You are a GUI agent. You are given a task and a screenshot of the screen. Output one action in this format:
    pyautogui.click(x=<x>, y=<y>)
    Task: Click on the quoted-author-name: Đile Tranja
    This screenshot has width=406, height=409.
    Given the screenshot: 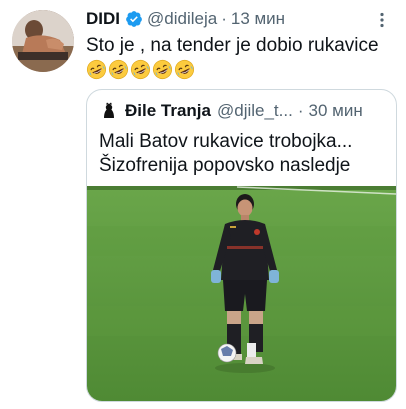 What is the action you would take?
    pyautogui.click(x=168, y=111)
    